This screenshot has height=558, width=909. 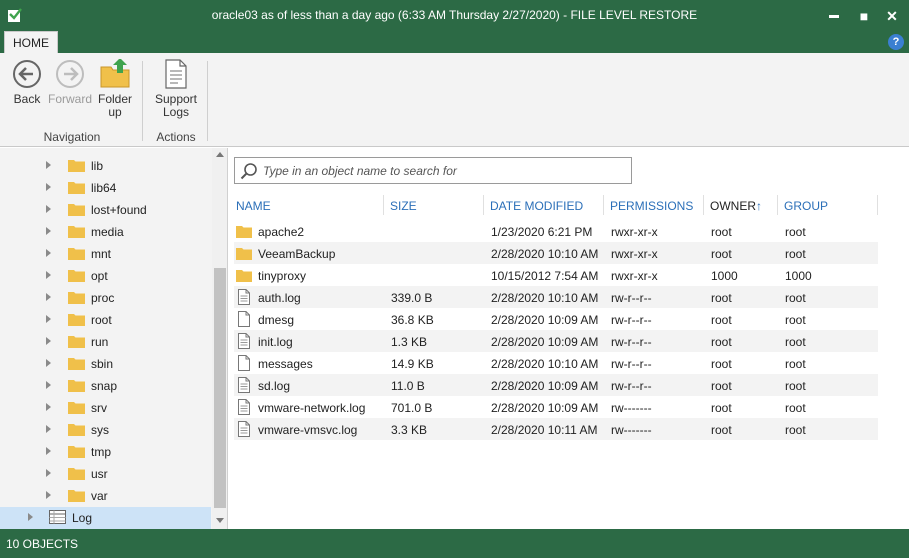 What do you see at coordinates (69, 99) in the screenshot?
I see `forward-label: Forward` at bounding box center [69, 99].